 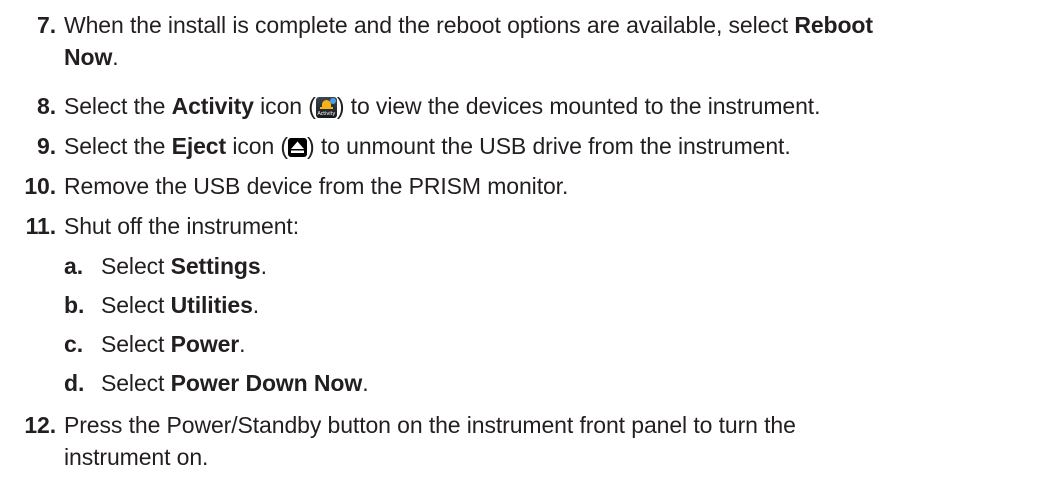 I want to click on step-number: 11., so click(x=41, y=226).